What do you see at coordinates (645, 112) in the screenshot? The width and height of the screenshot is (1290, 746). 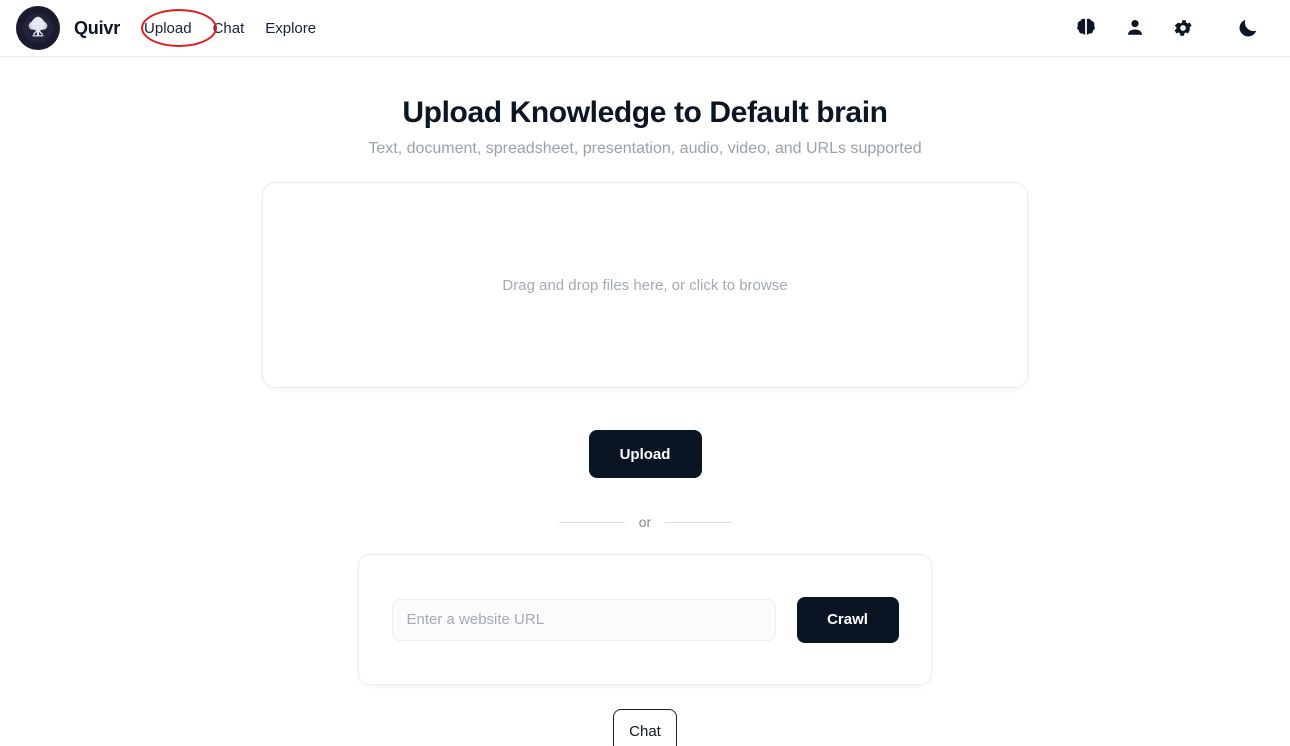 I see `page-title: Upload Knowledge to Default brain` at bounding box center [645, 112].